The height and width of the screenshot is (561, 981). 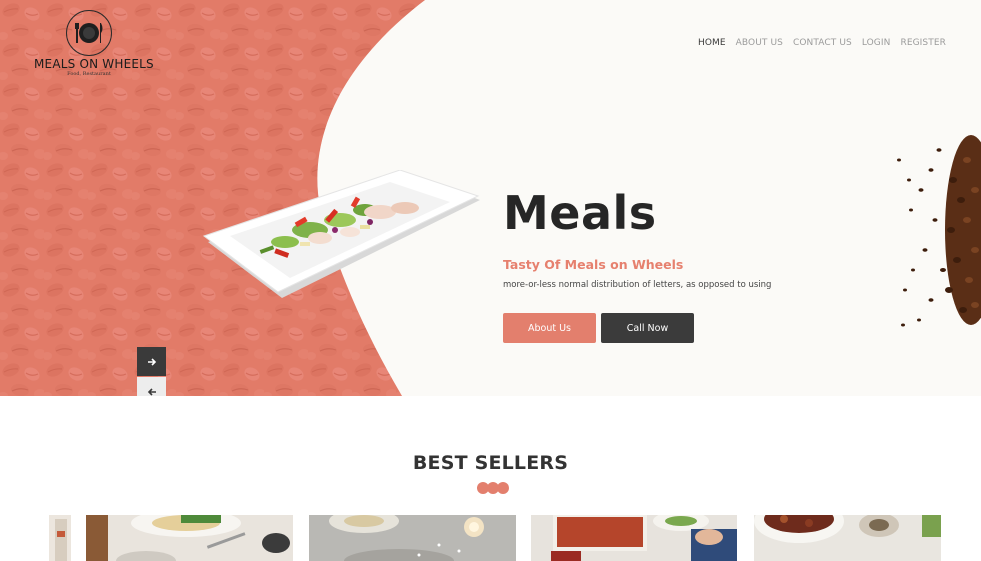 What do you see at coordinates (647, 328) in the screenshot?
I see `call-now-button: Call Now` at bounding box center [647, 328].